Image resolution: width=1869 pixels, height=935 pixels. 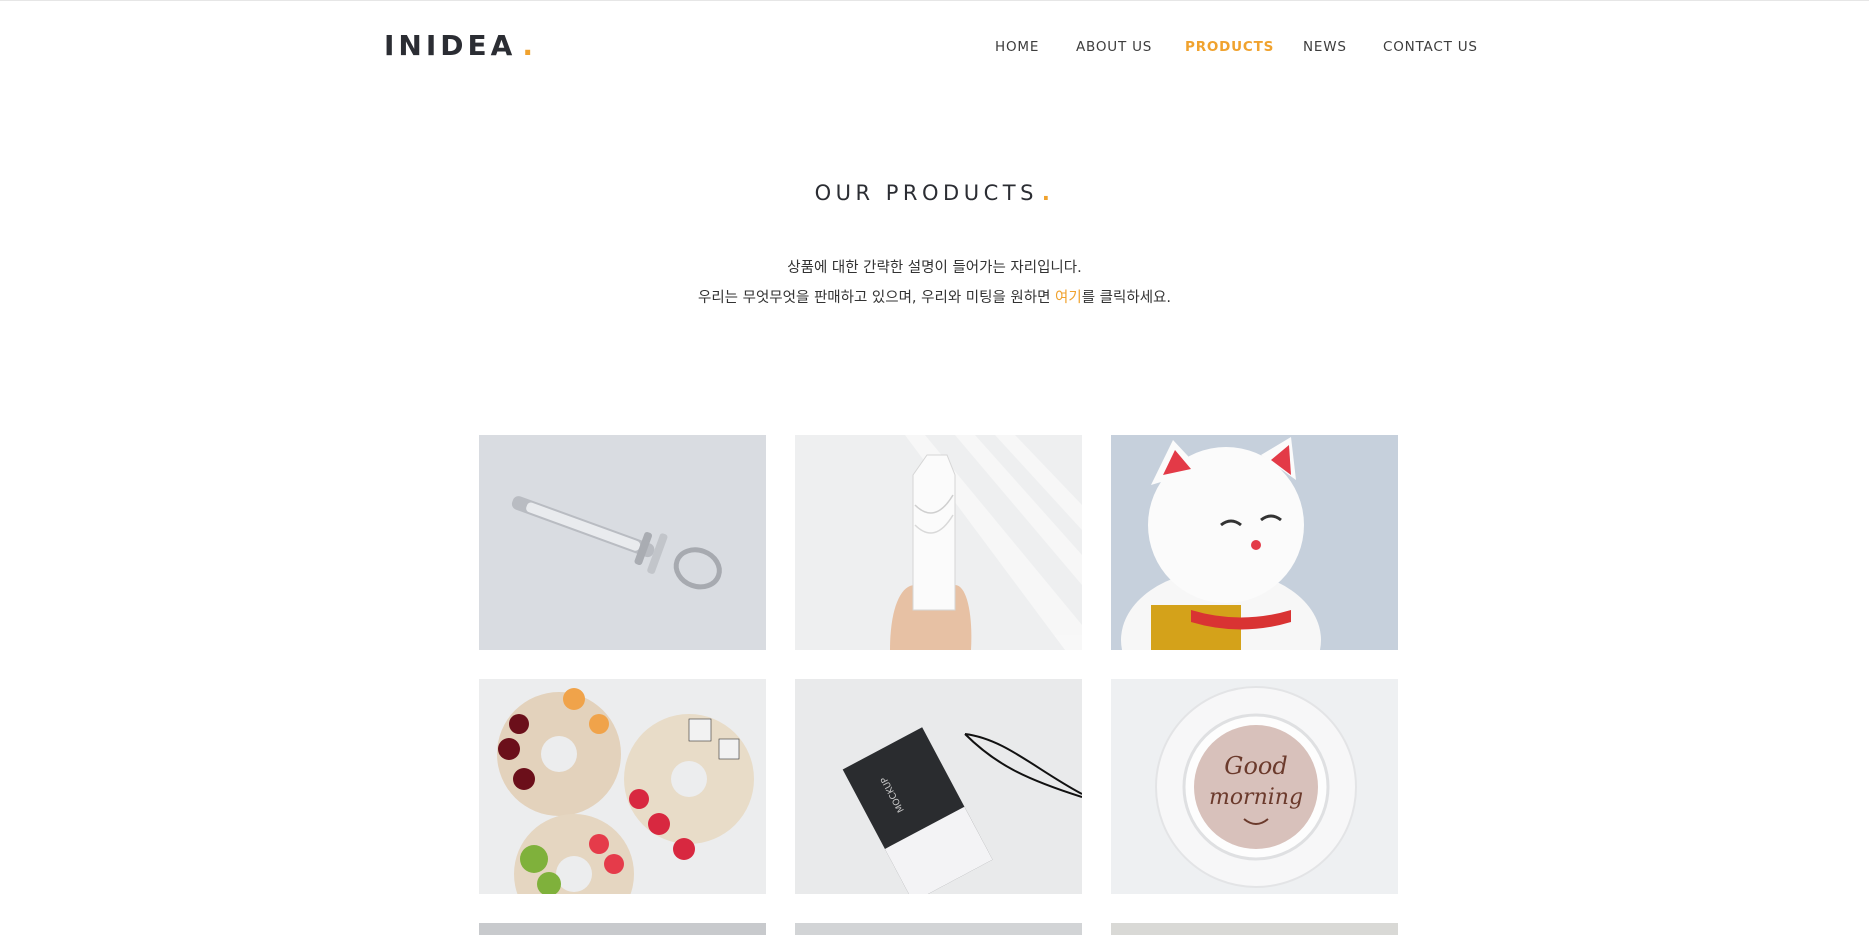 I want to click on product-tile-latte: Good morning, so click(x=1254, y=786).